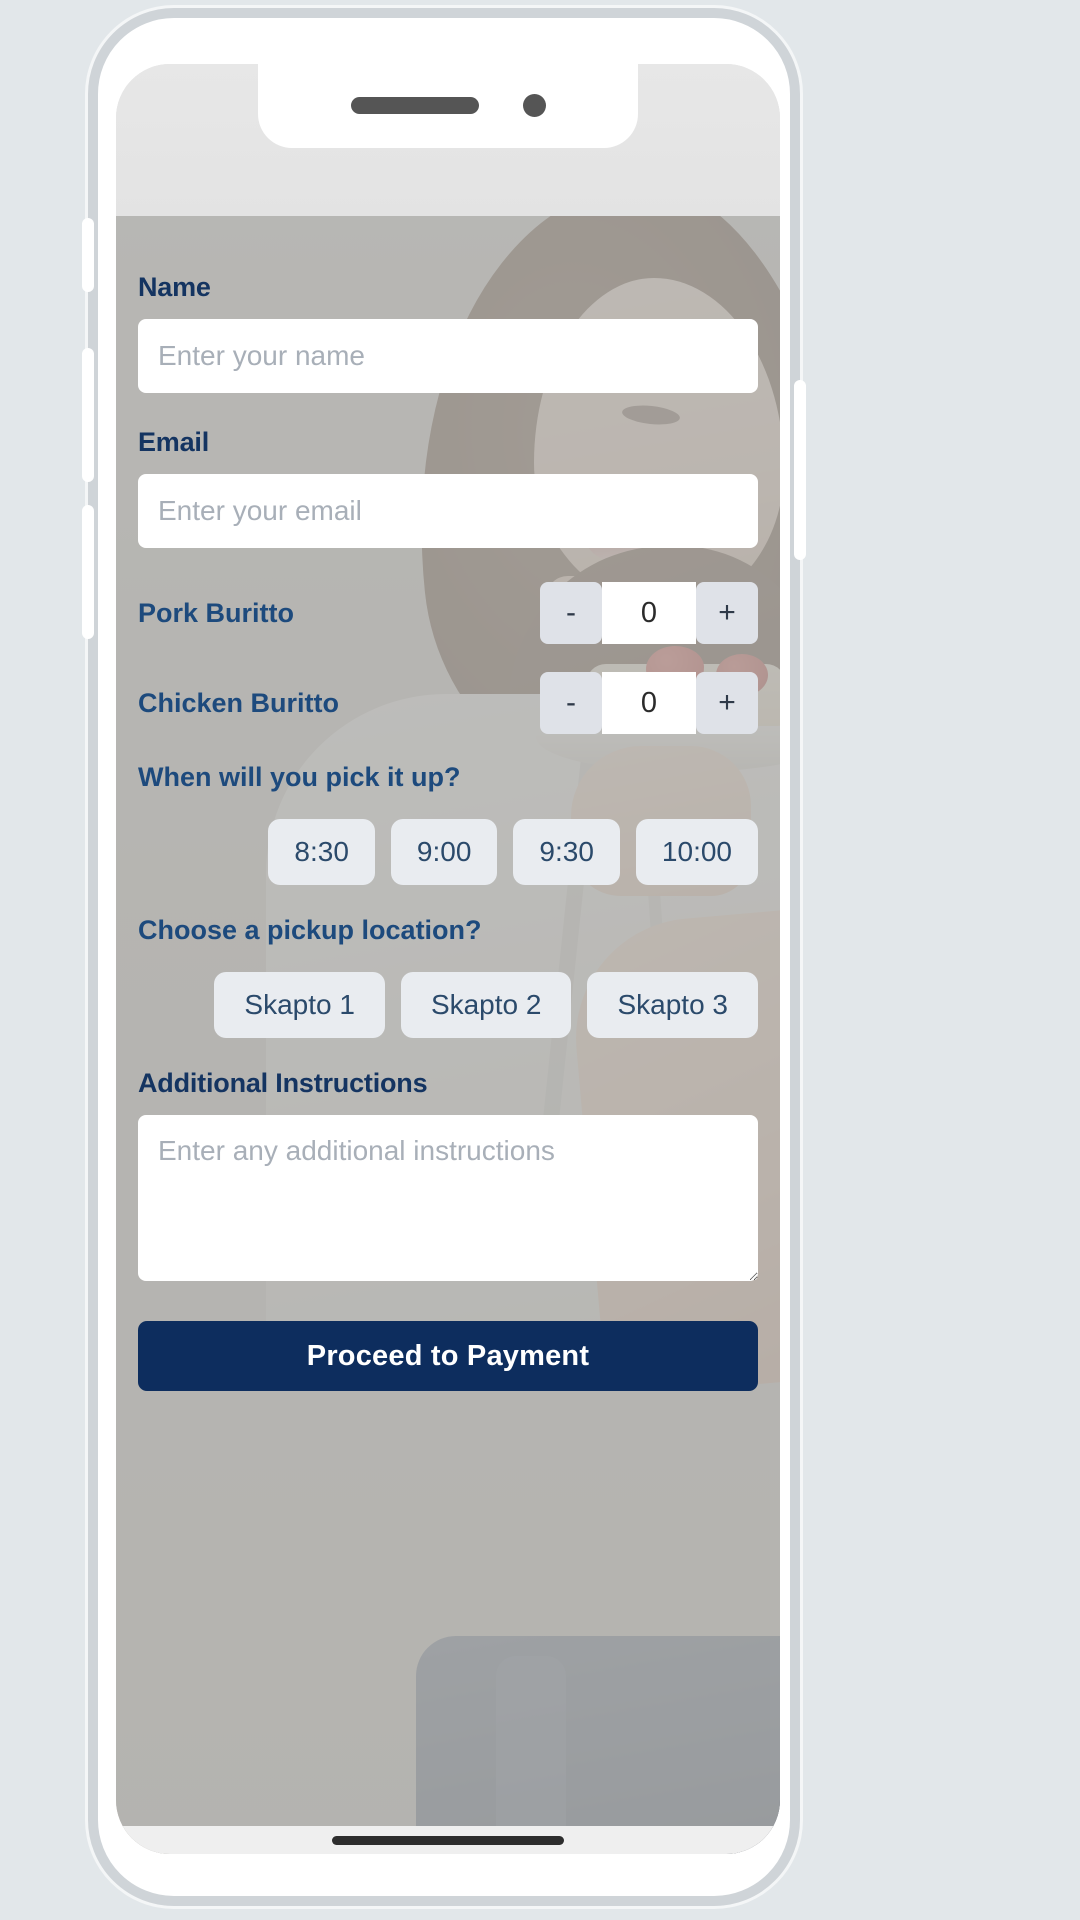 The image size is (1080, 1920). What do you see at coordinates (88, 572) in the screenshot?
I see `volume-down-button` at bounding box center [88, 572].